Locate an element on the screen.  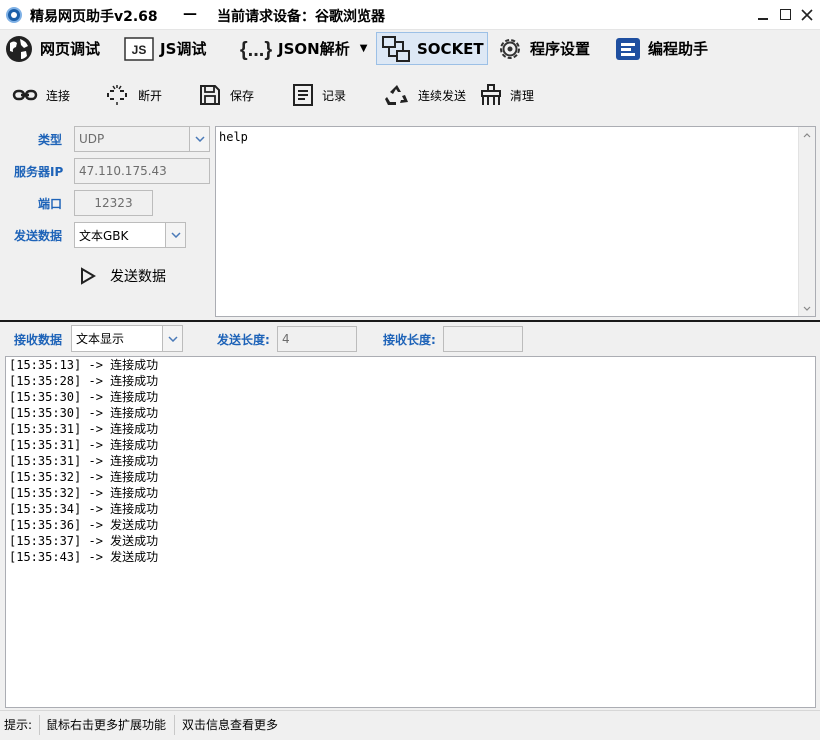
disconnect-button: 断开 is located at coordinates (133, 95).